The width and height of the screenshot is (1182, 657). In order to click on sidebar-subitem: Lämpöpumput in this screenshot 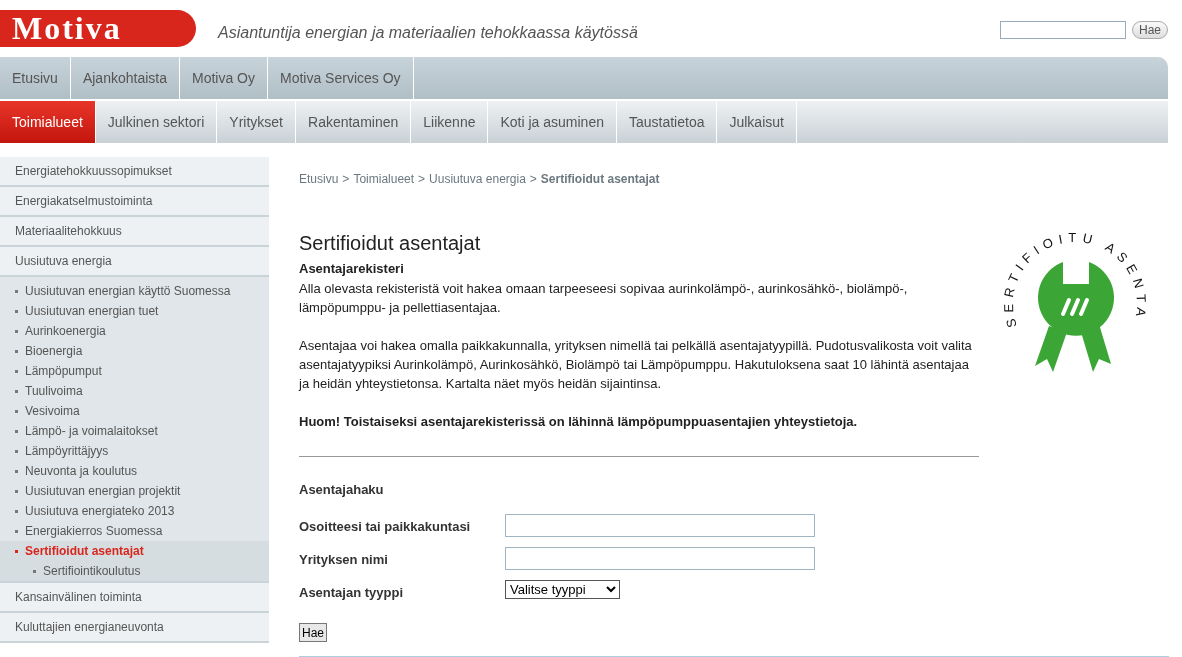, I will do `click(134, 371)`.